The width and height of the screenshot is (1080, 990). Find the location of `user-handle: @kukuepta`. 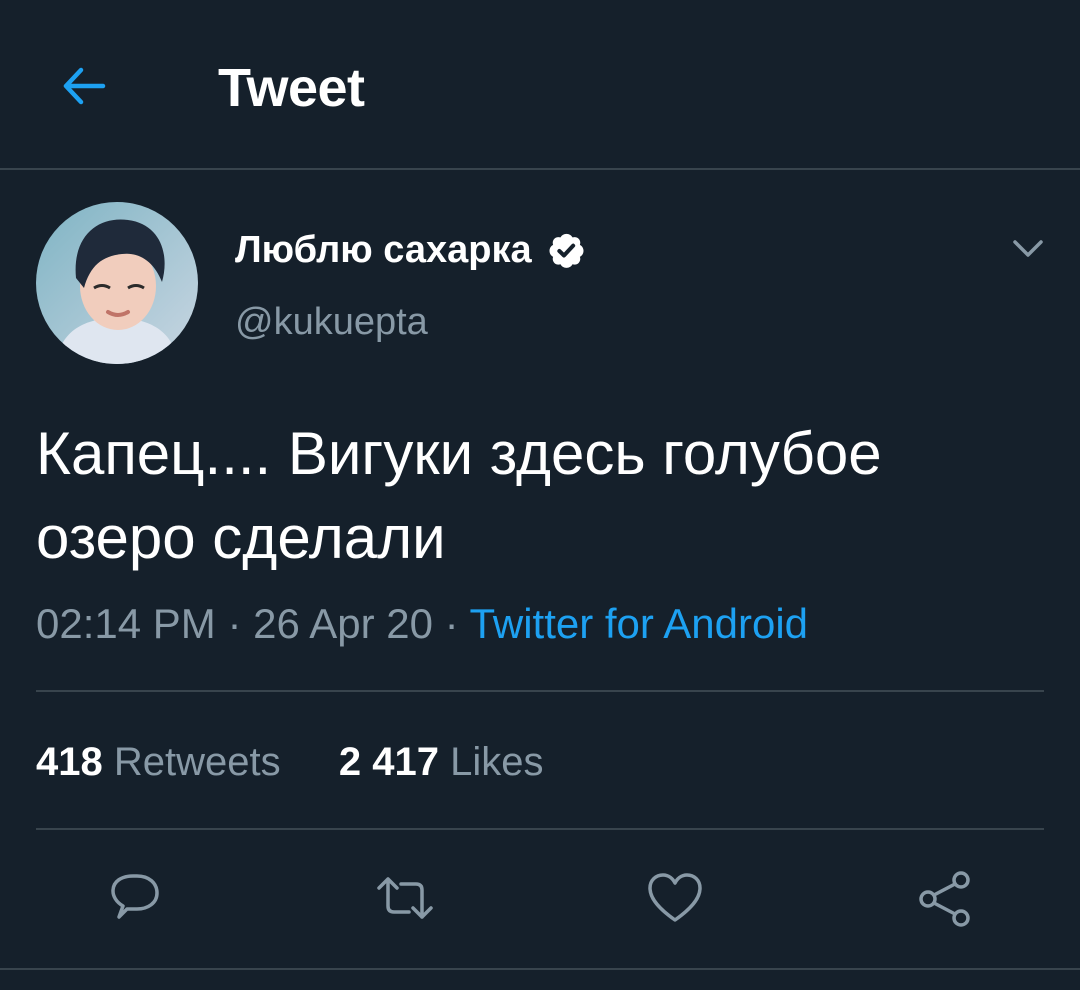

user-handle: @kukuepta is located at coordinates (331, 322).